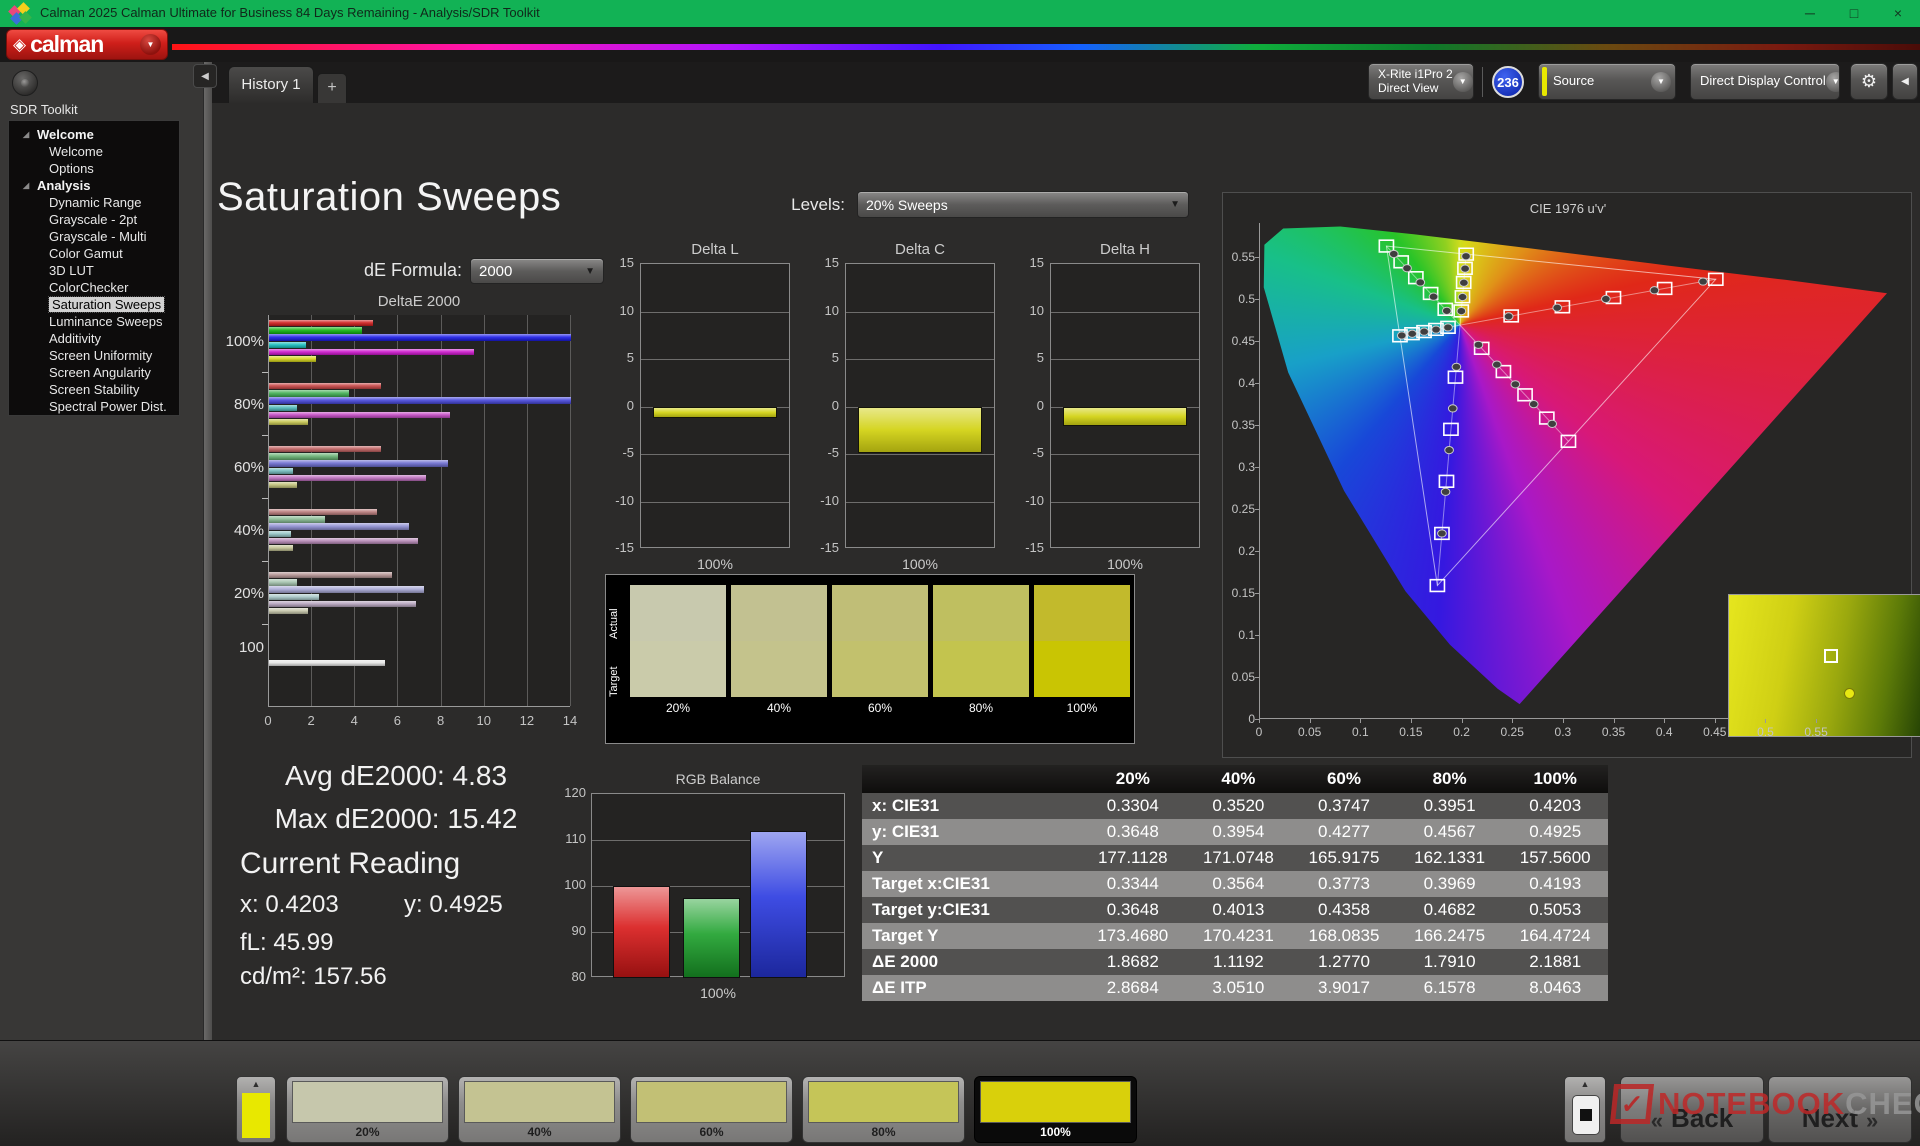 Image resolution: width=1920 pixels, height=1146 pixels. Describe the element at coordinates (1082, 613) in the screenshot. I see `actual-swatch` at that location.